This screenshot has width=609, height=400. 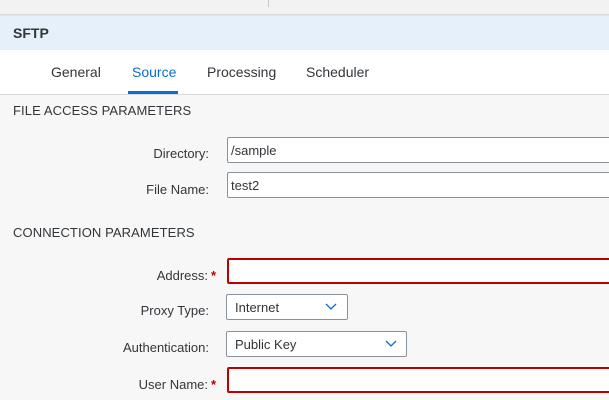 What do you see at coordinates (287, 307) in the screenshot?
I see `proxy-type-select: Internet` at bounding box center [287, 307].